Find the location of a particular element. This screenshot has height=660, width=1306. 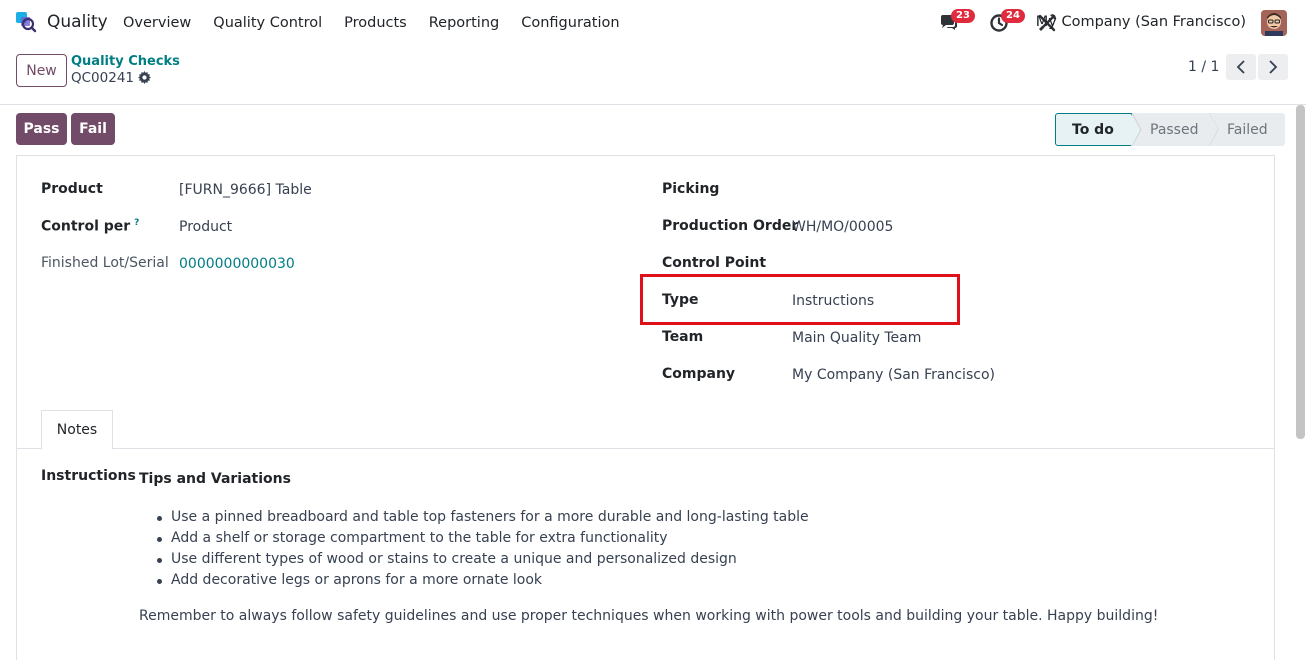

menu-quality-control: Quality Control is located at coordinates (267, 23).